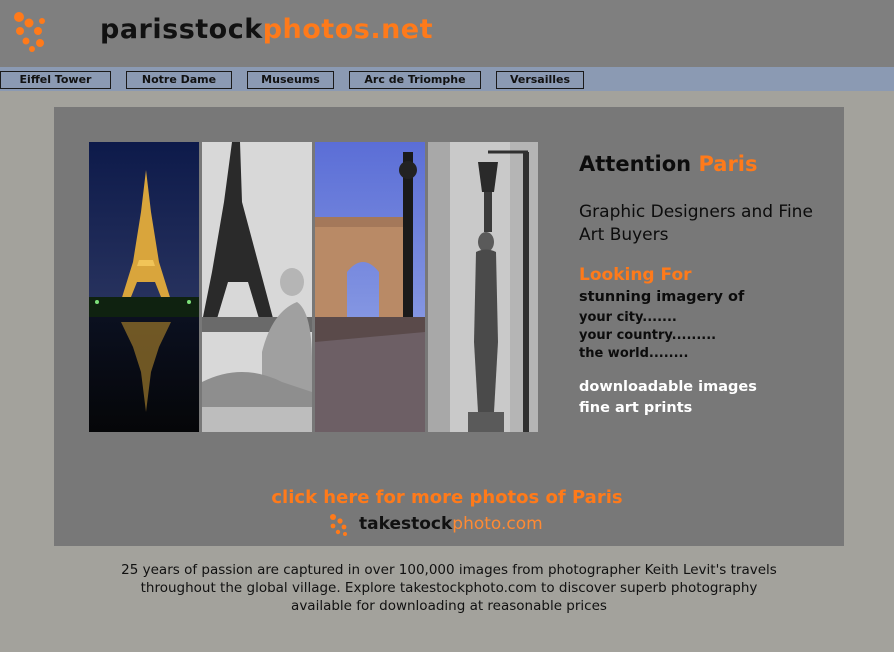 This screenshot has width=894, height=652. What do you see at coordinates (635, 275) in the screenshot?
I see `looking-for-heading: Looking For` at bounding box center [635, 275].